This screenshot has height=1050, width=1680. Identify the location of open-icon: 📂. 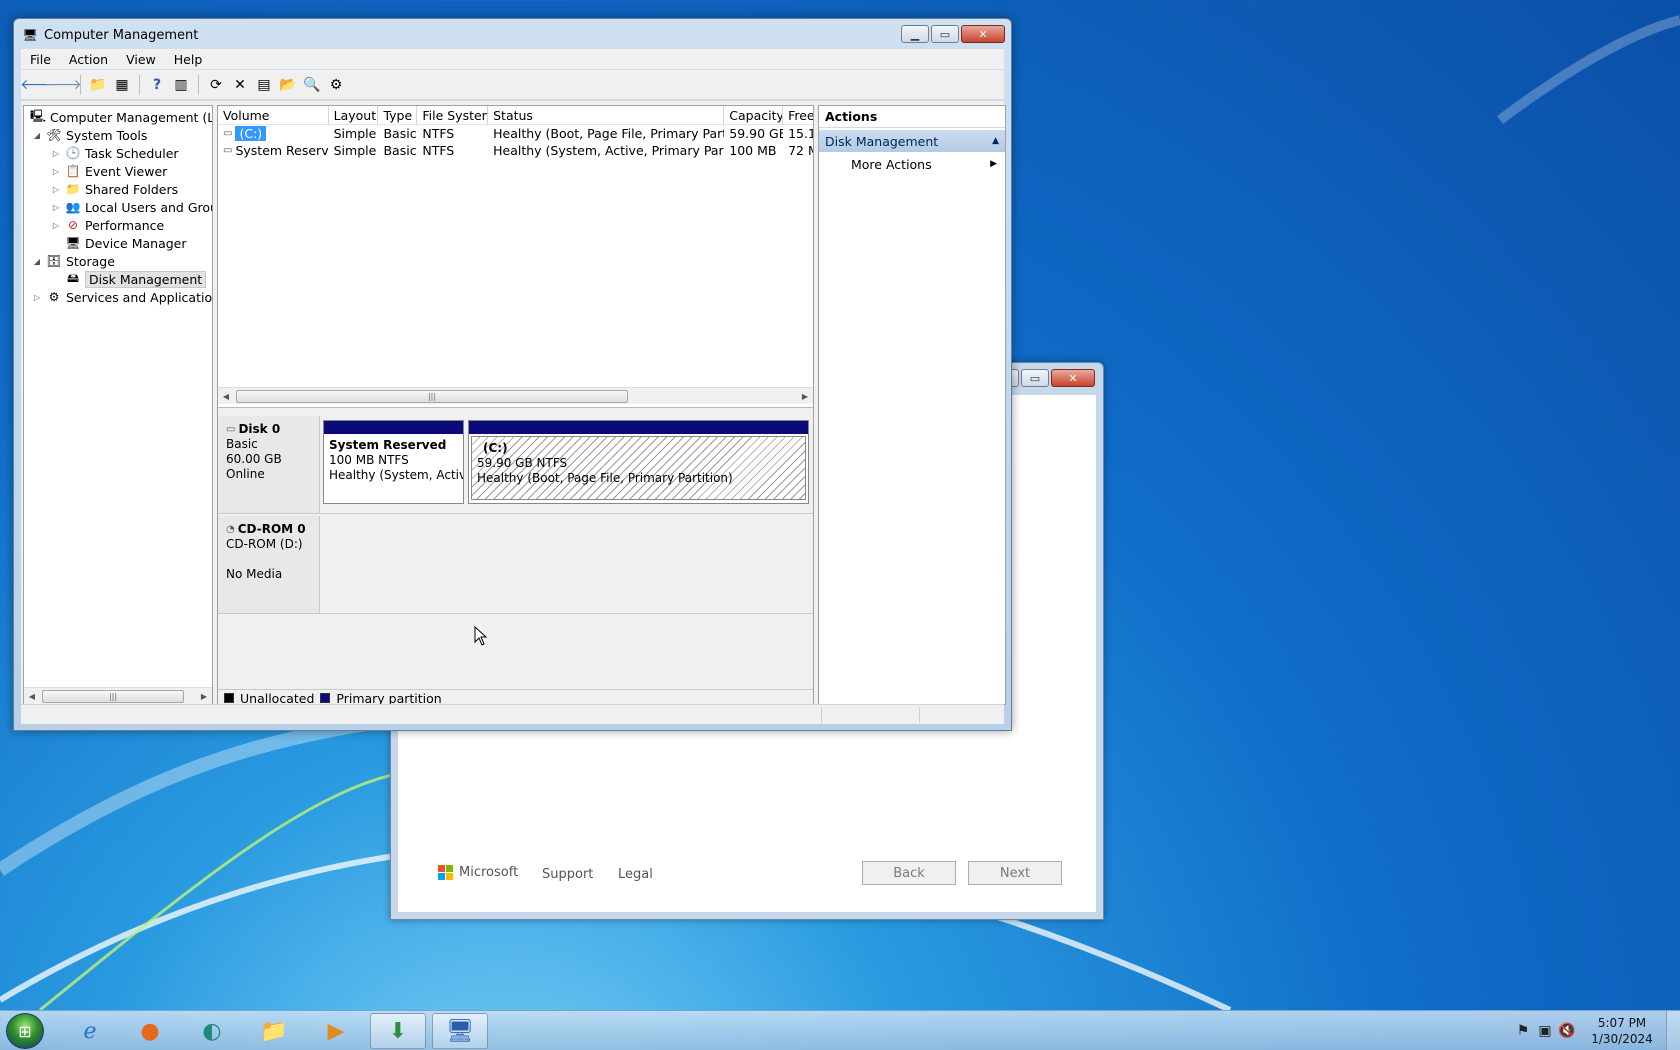
(288, 85).